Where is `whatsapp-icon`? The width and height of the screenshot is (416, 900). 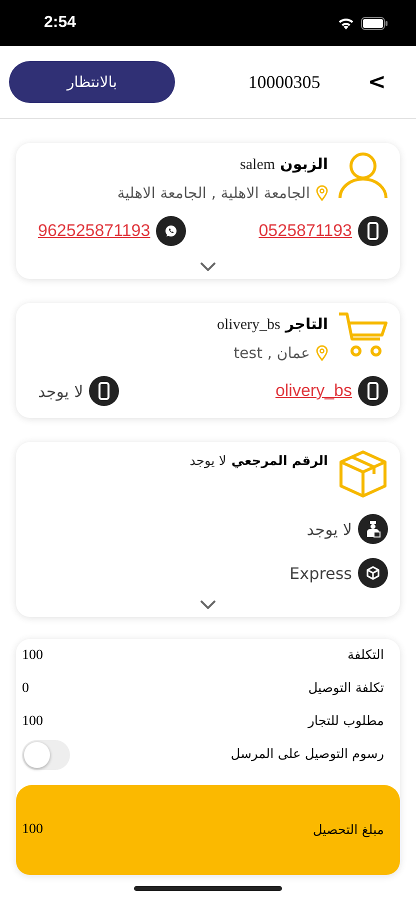 whatsapp-icon is located at coordinates (171, 231).